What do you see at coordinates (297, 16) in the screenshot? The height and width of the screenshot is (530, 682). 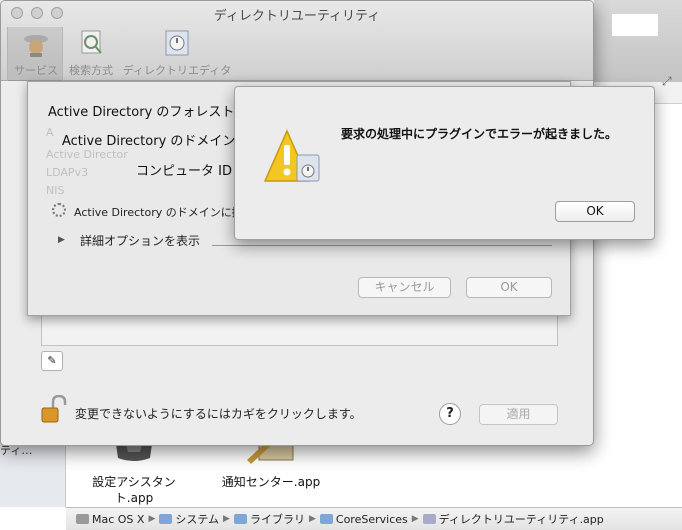 I see `window-title: ディレクトリユーティリティ` at bounding box center [297, 16].